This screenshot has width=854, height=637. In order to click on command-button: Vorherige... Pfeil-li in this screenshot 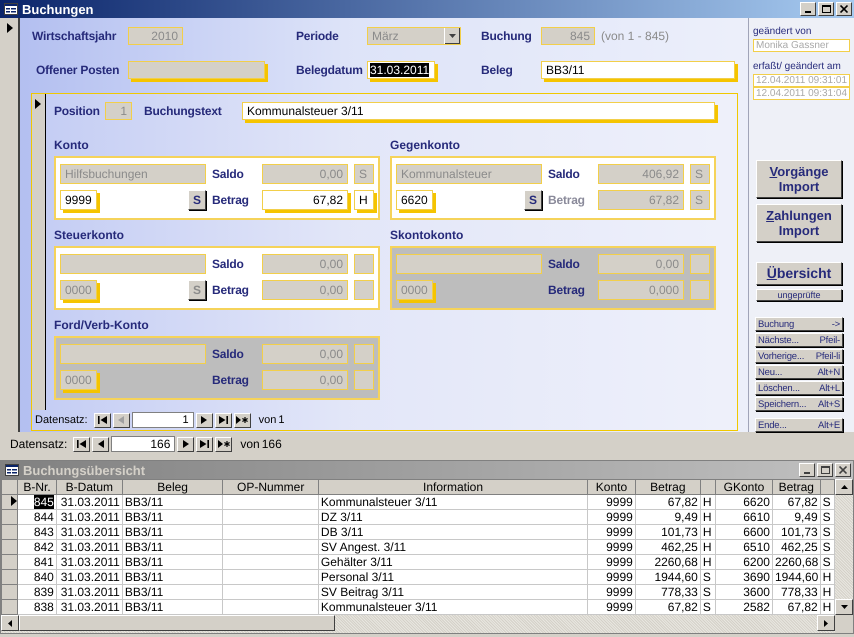, I will do `click(799, 356)`.